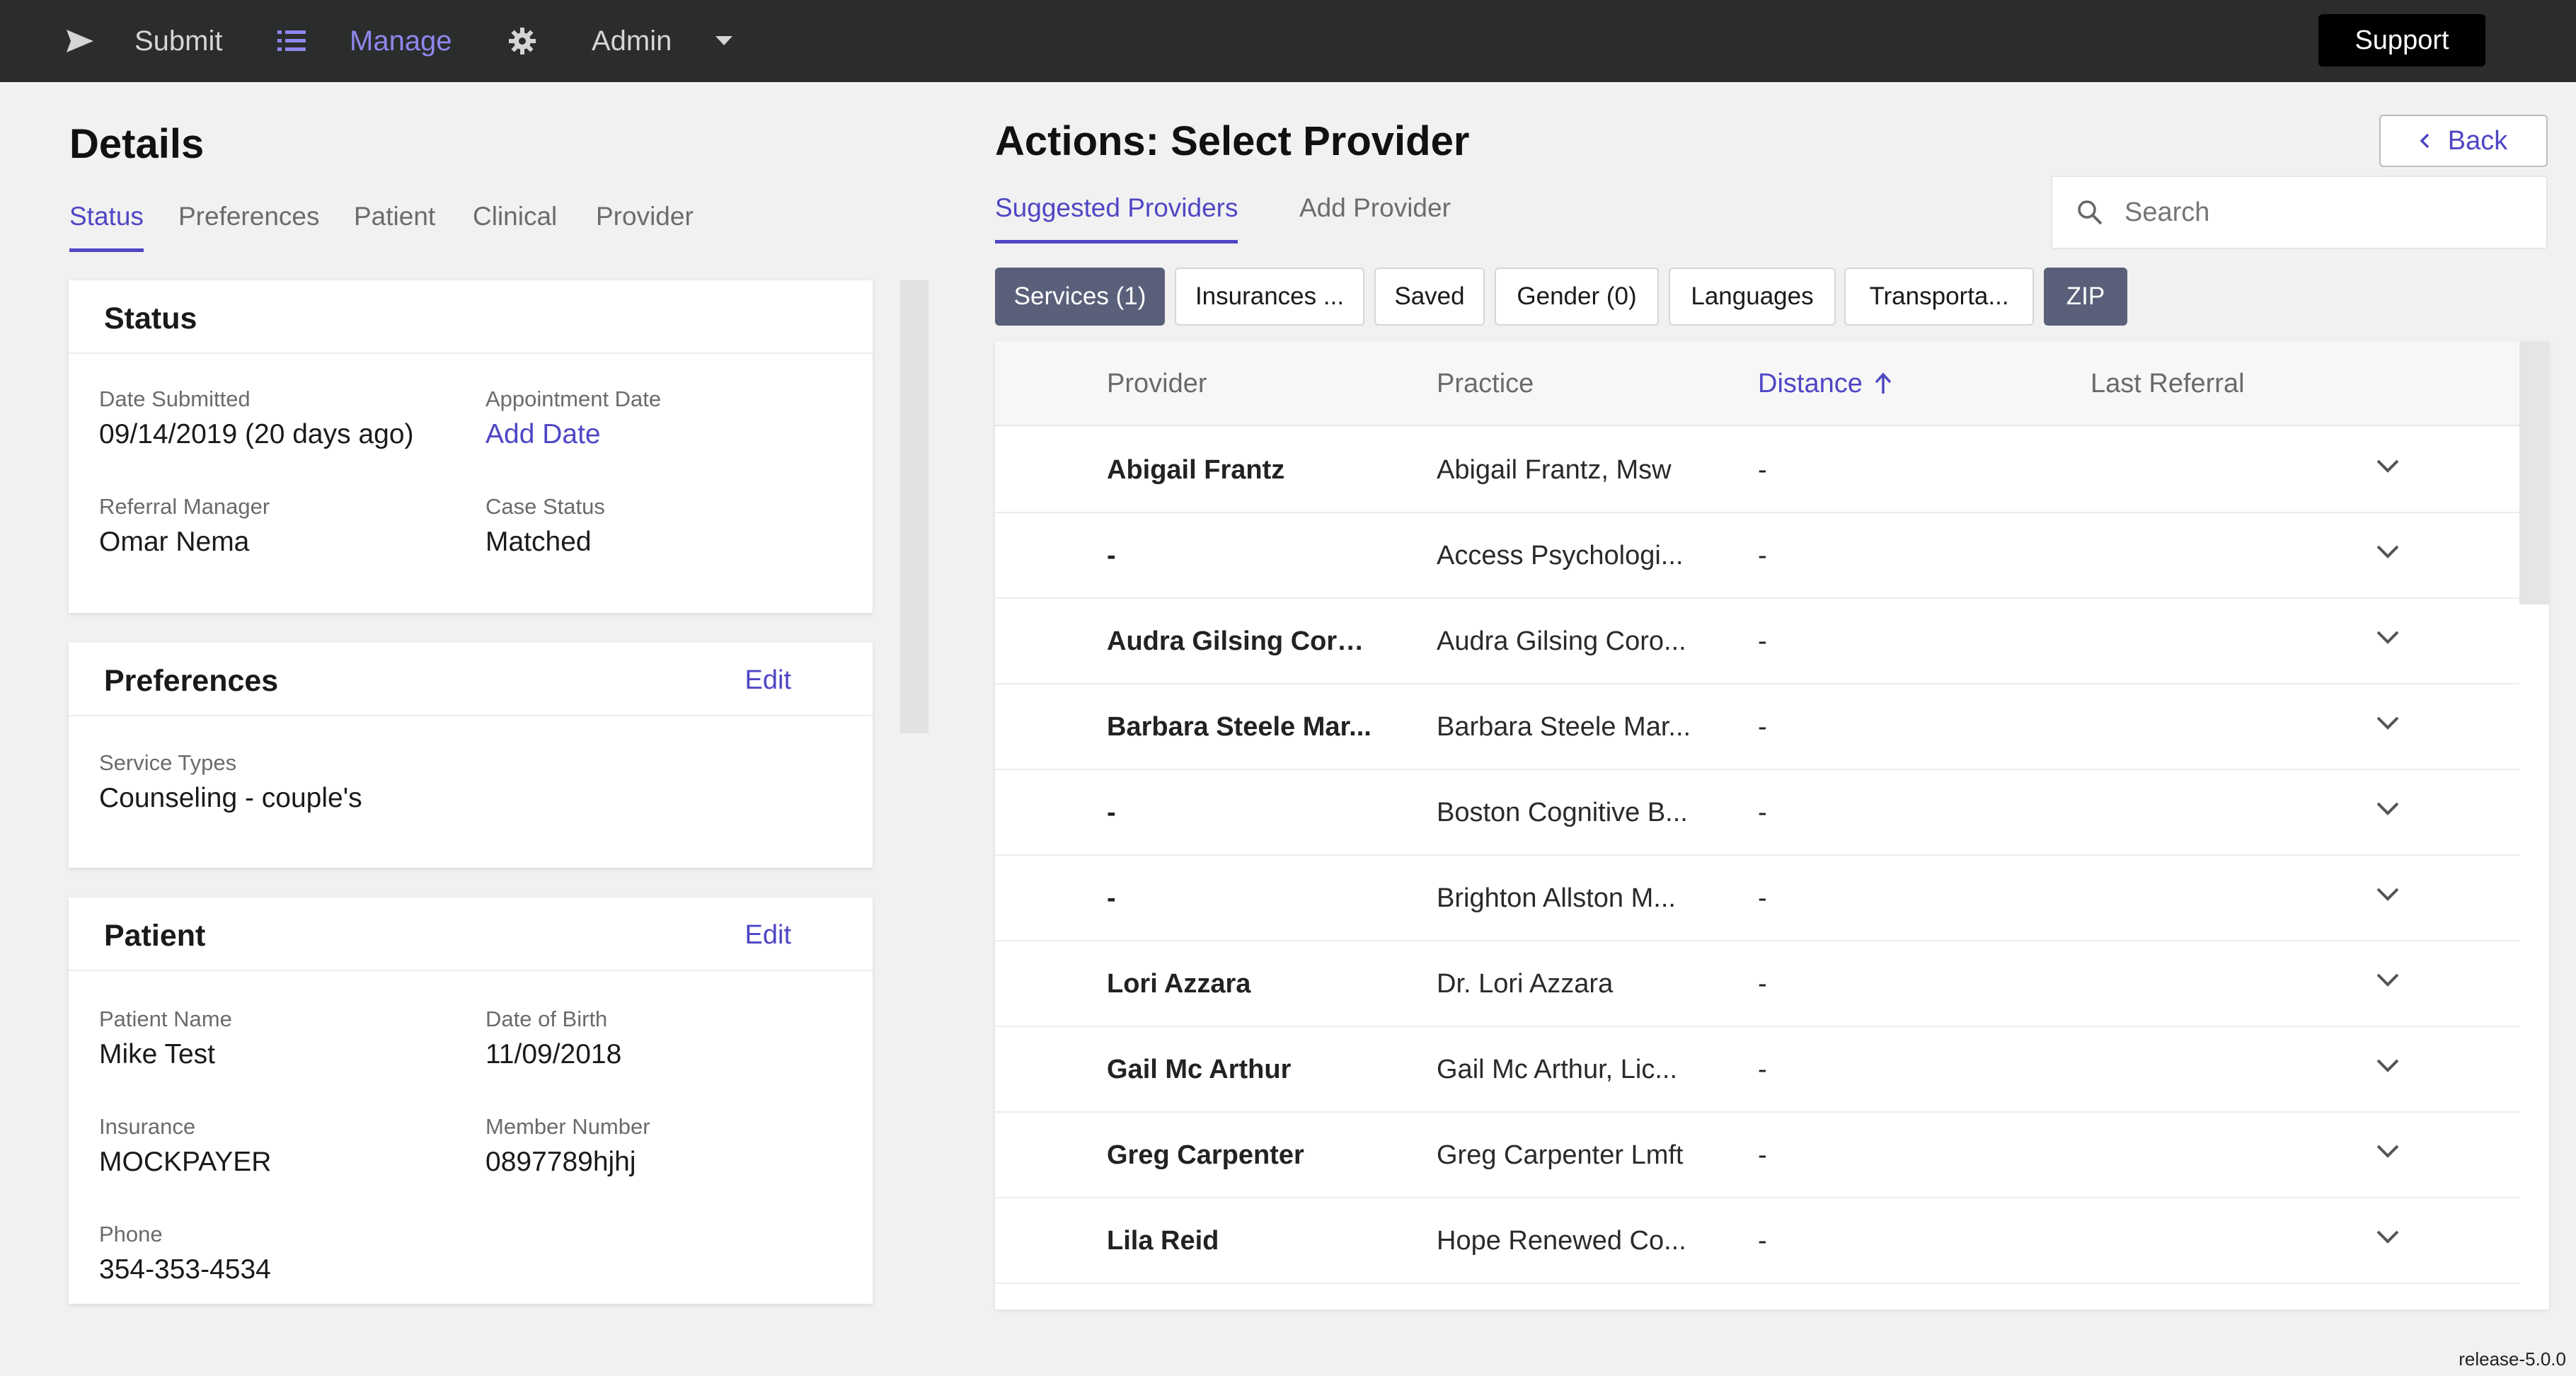 Image resolution: width=2576 pixels, height=1376 pixels. Describe the element at coordinates (155, 936) in the screenshot. I see `patient-card-title: Patient` at that location.